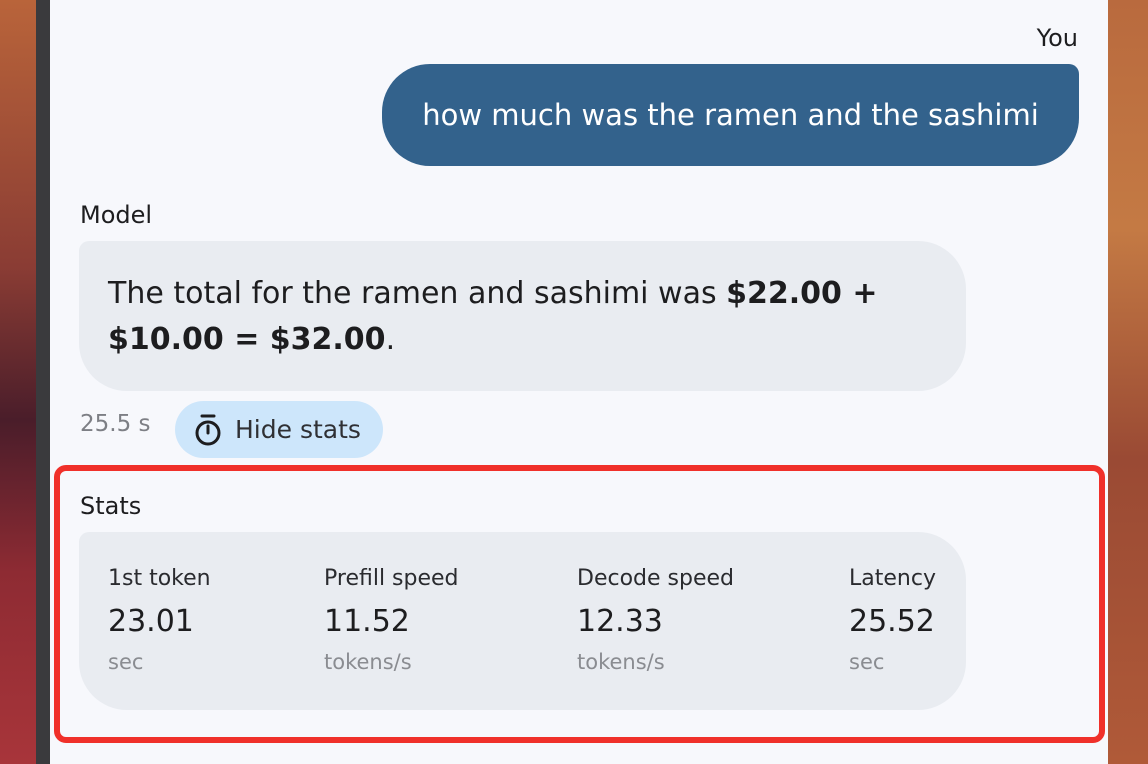 The width and height of the screenshot is (1148, 764). Describe the element at coordinates (115, 424) in the screenshot. I see `response-elapsed-time: 25.5 s` at that location.